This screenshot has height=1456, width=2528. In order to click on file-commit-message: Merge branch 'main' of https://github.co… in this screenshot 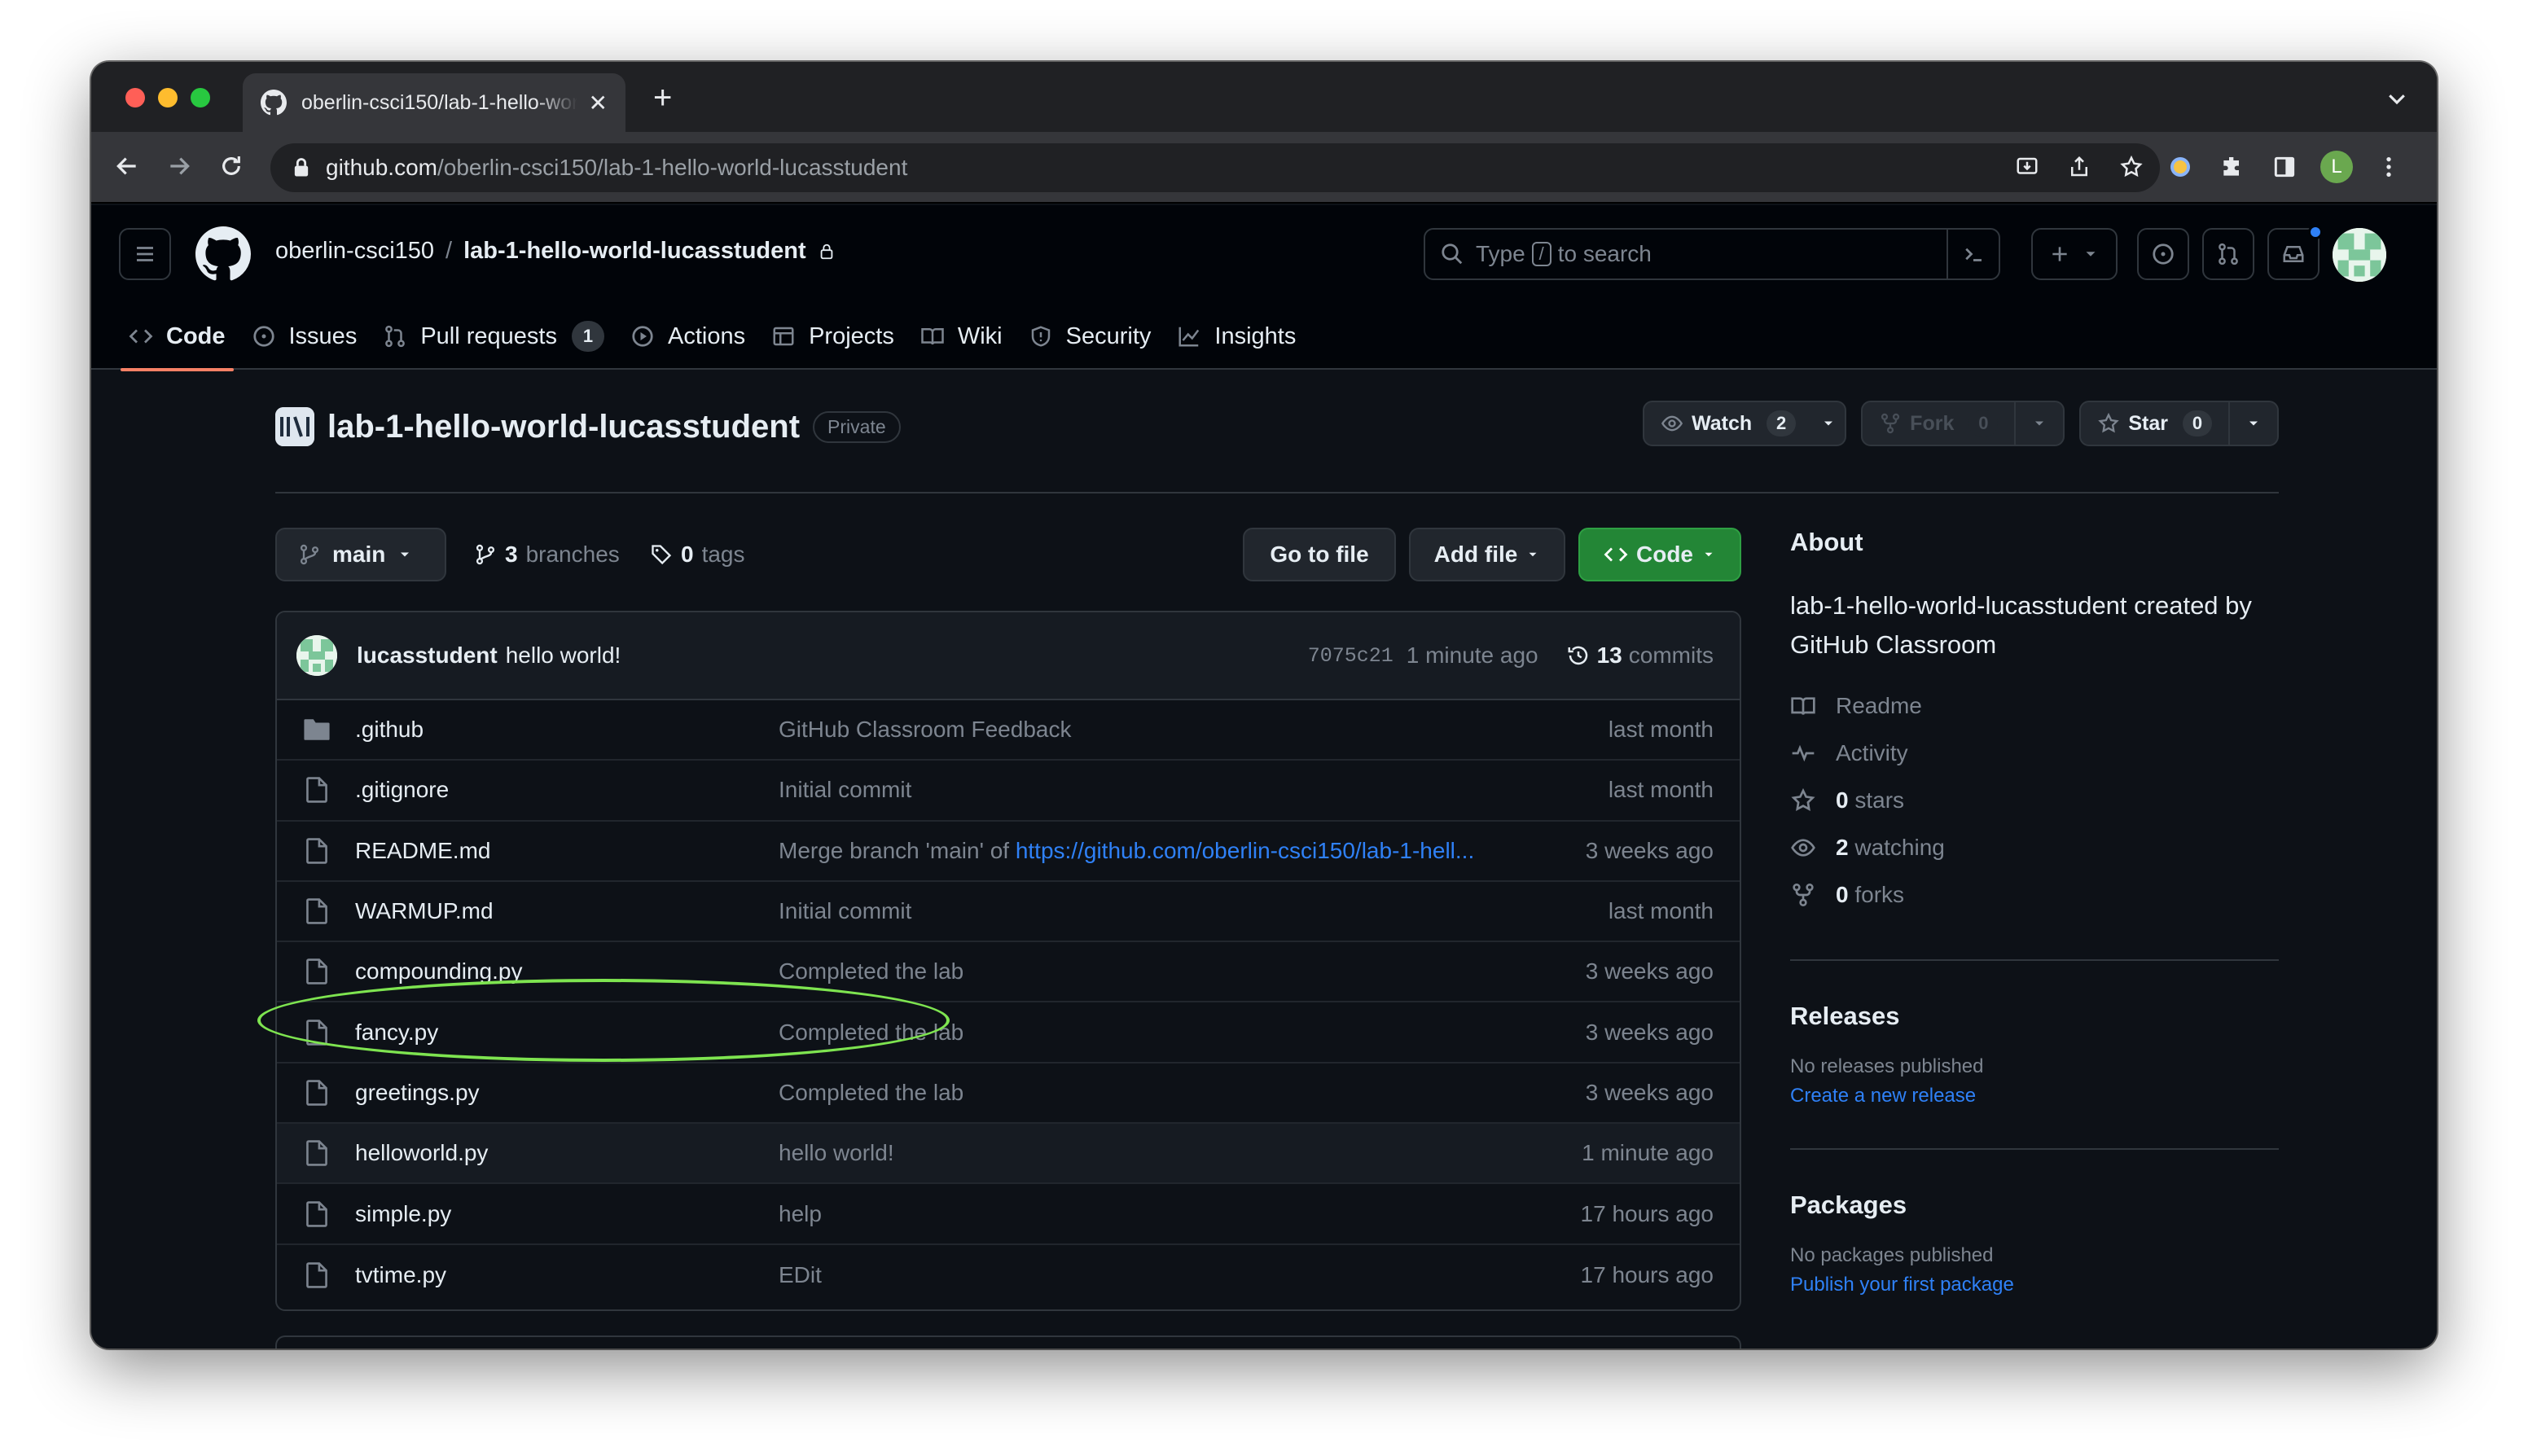, I will do `click(1153, 851)`.